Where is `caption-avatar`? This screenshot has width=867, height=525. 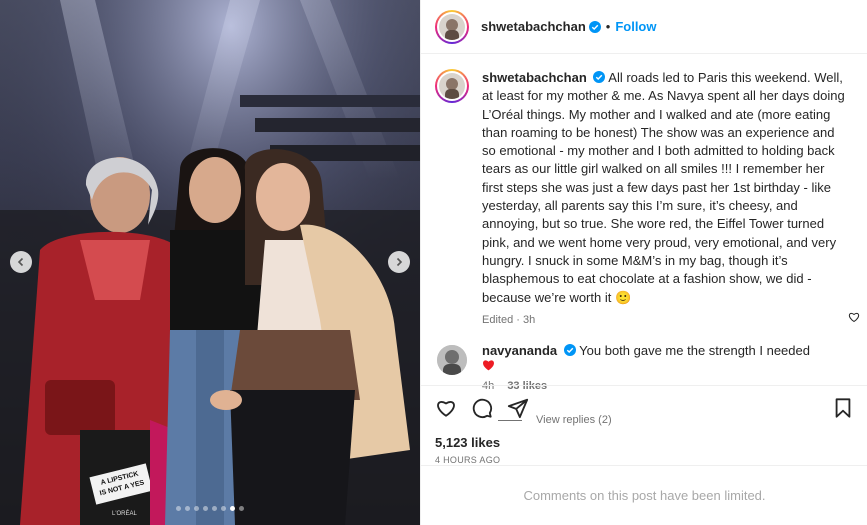
caption-avatar is located at coordinates (452, 86).